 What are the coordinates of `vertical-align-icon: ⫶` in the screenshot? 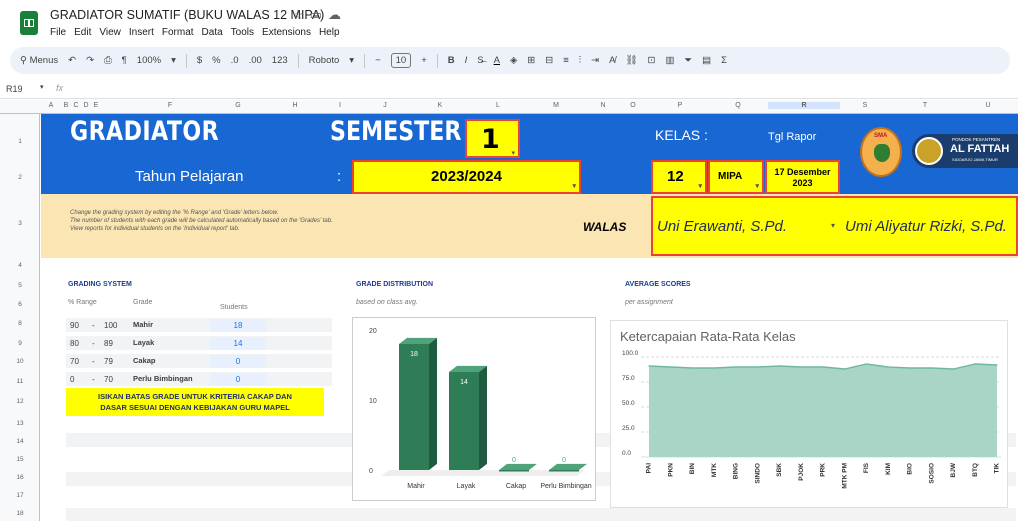 It's located at (580, 60).